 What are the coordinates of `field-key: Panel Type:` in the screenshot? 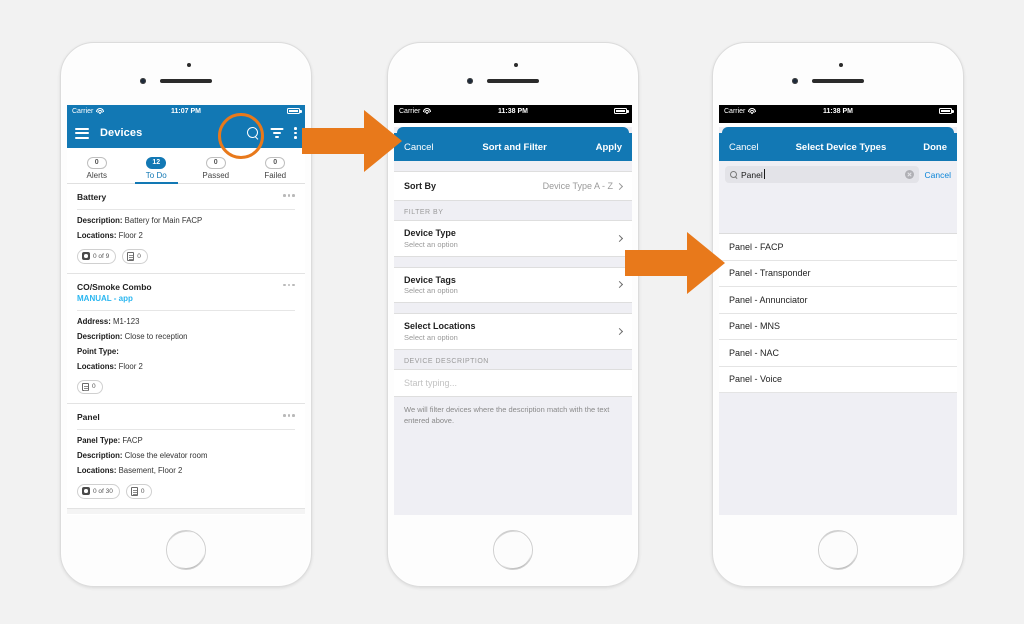 It's located at (99, 440).